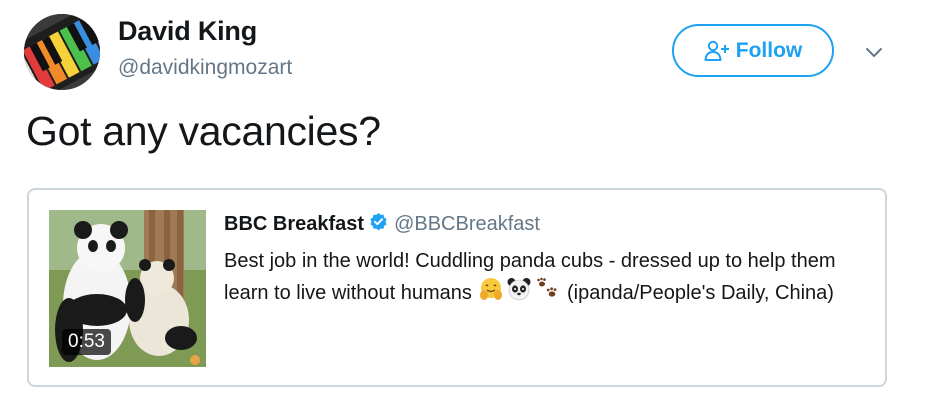 This screenshot has width=929, height=408. Describe the element at coordinates (547, 293) in the screenshot. I see `paw-prints-icon` at that location.